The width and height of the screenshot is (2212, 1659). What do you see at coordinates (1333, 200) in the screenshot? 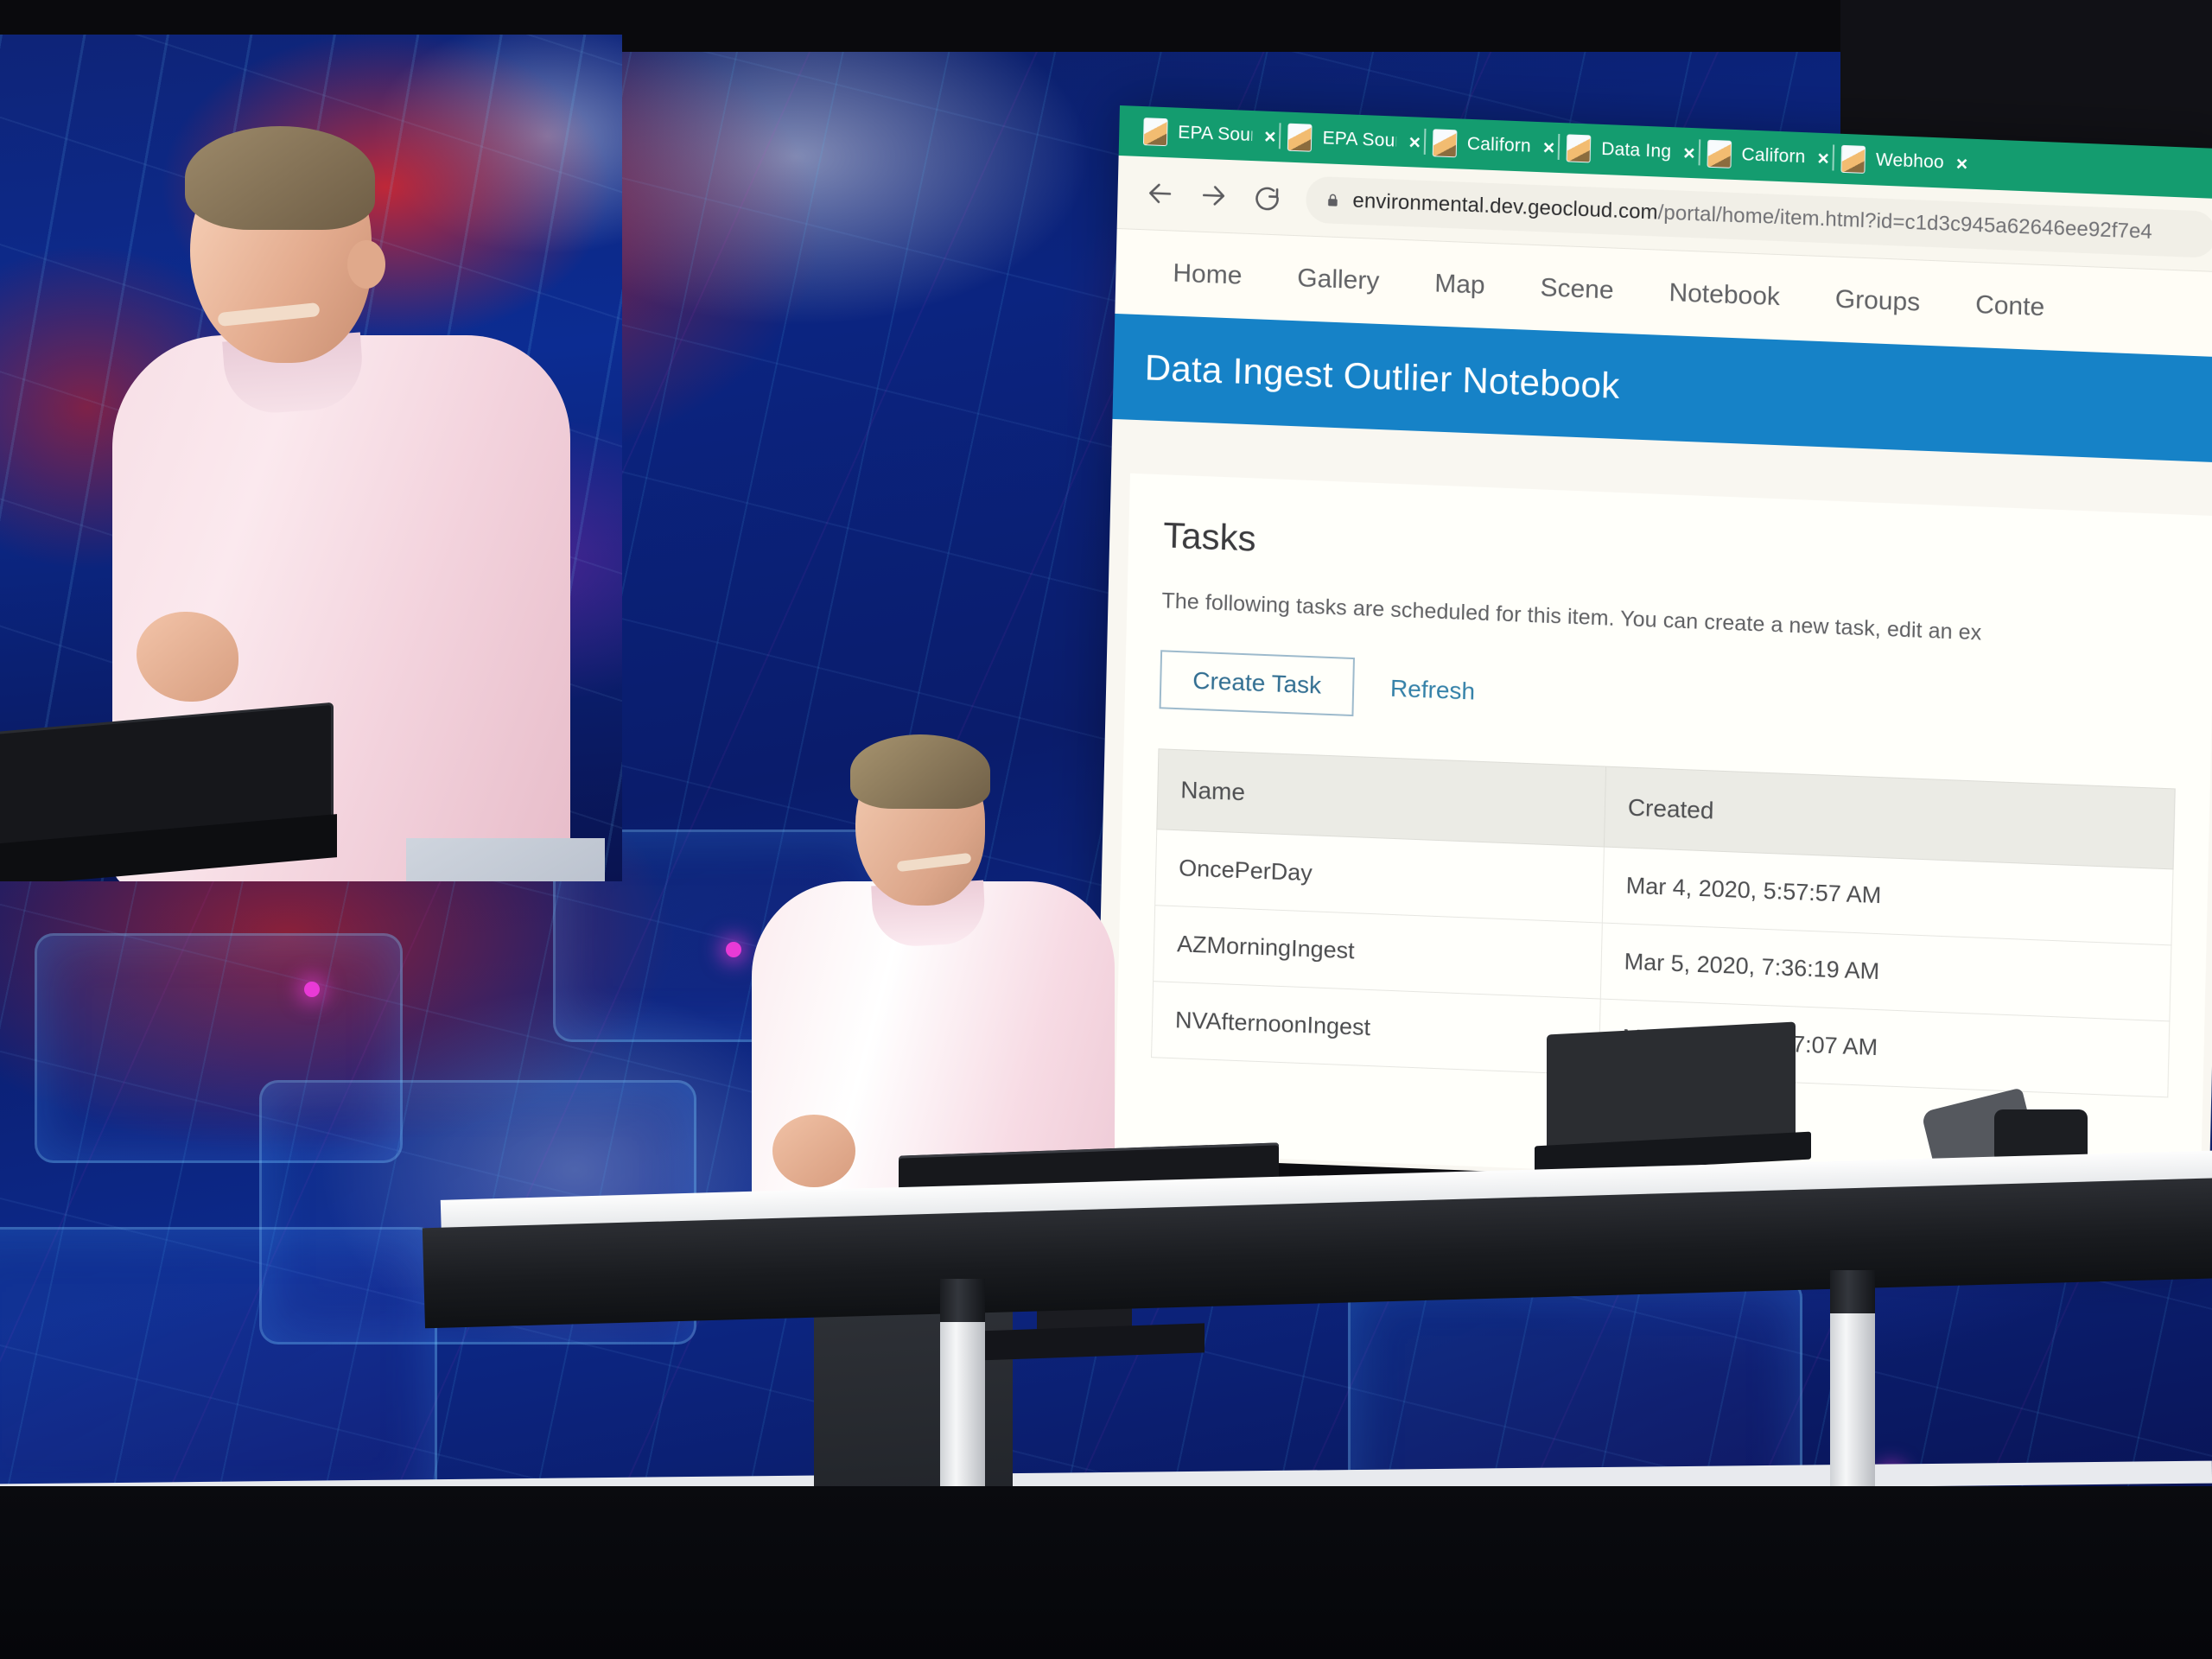
I see `lock-icon` at bounding box center [1333, 200].